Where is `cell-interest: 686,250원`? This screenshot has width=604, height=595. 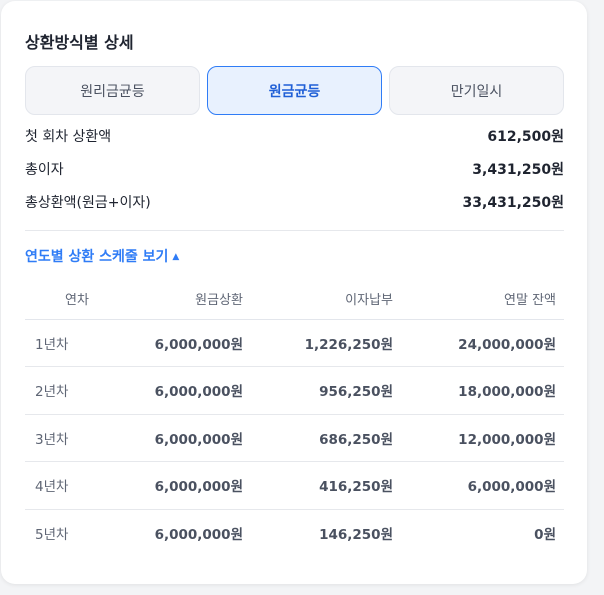
cell-interest: 686,250원 is located at coordinates (318, 438).